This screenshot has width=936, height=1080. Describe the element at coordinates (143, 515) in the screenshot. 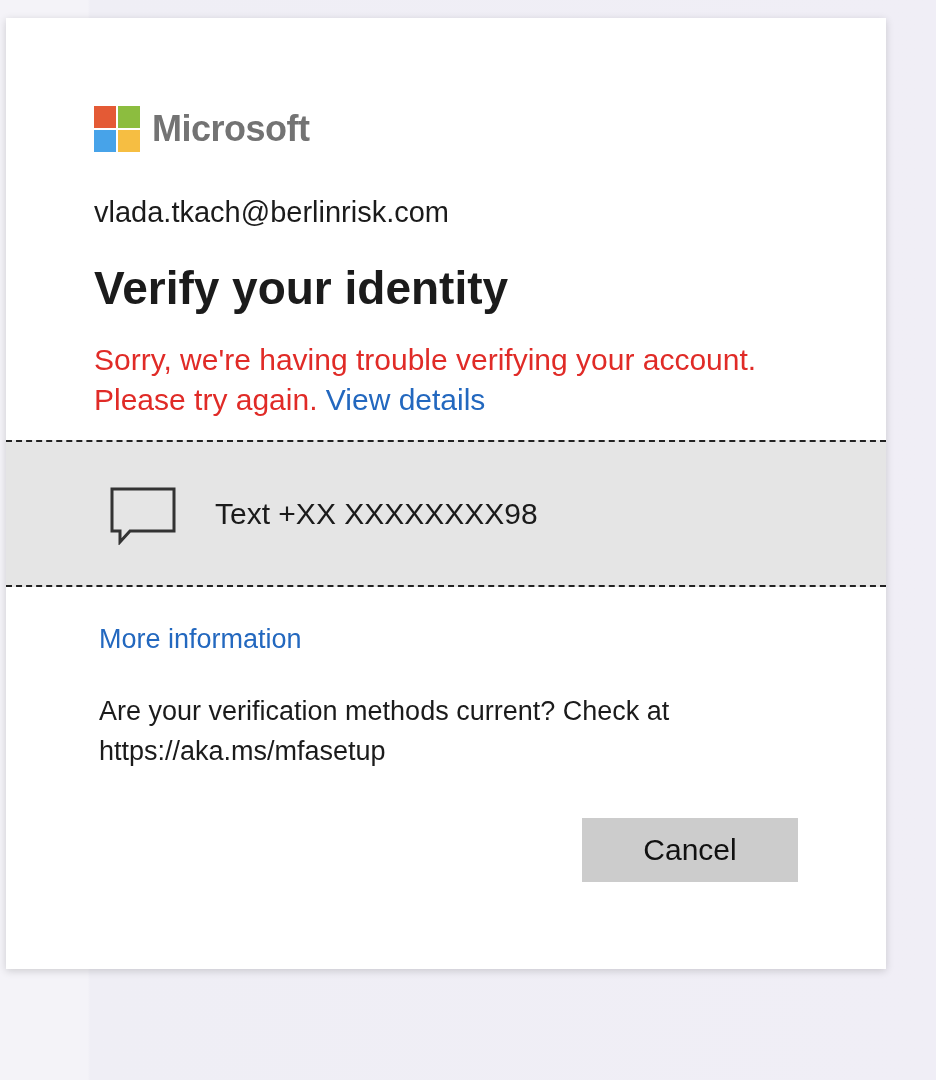

I see `speech-bubble-icon` at that location.